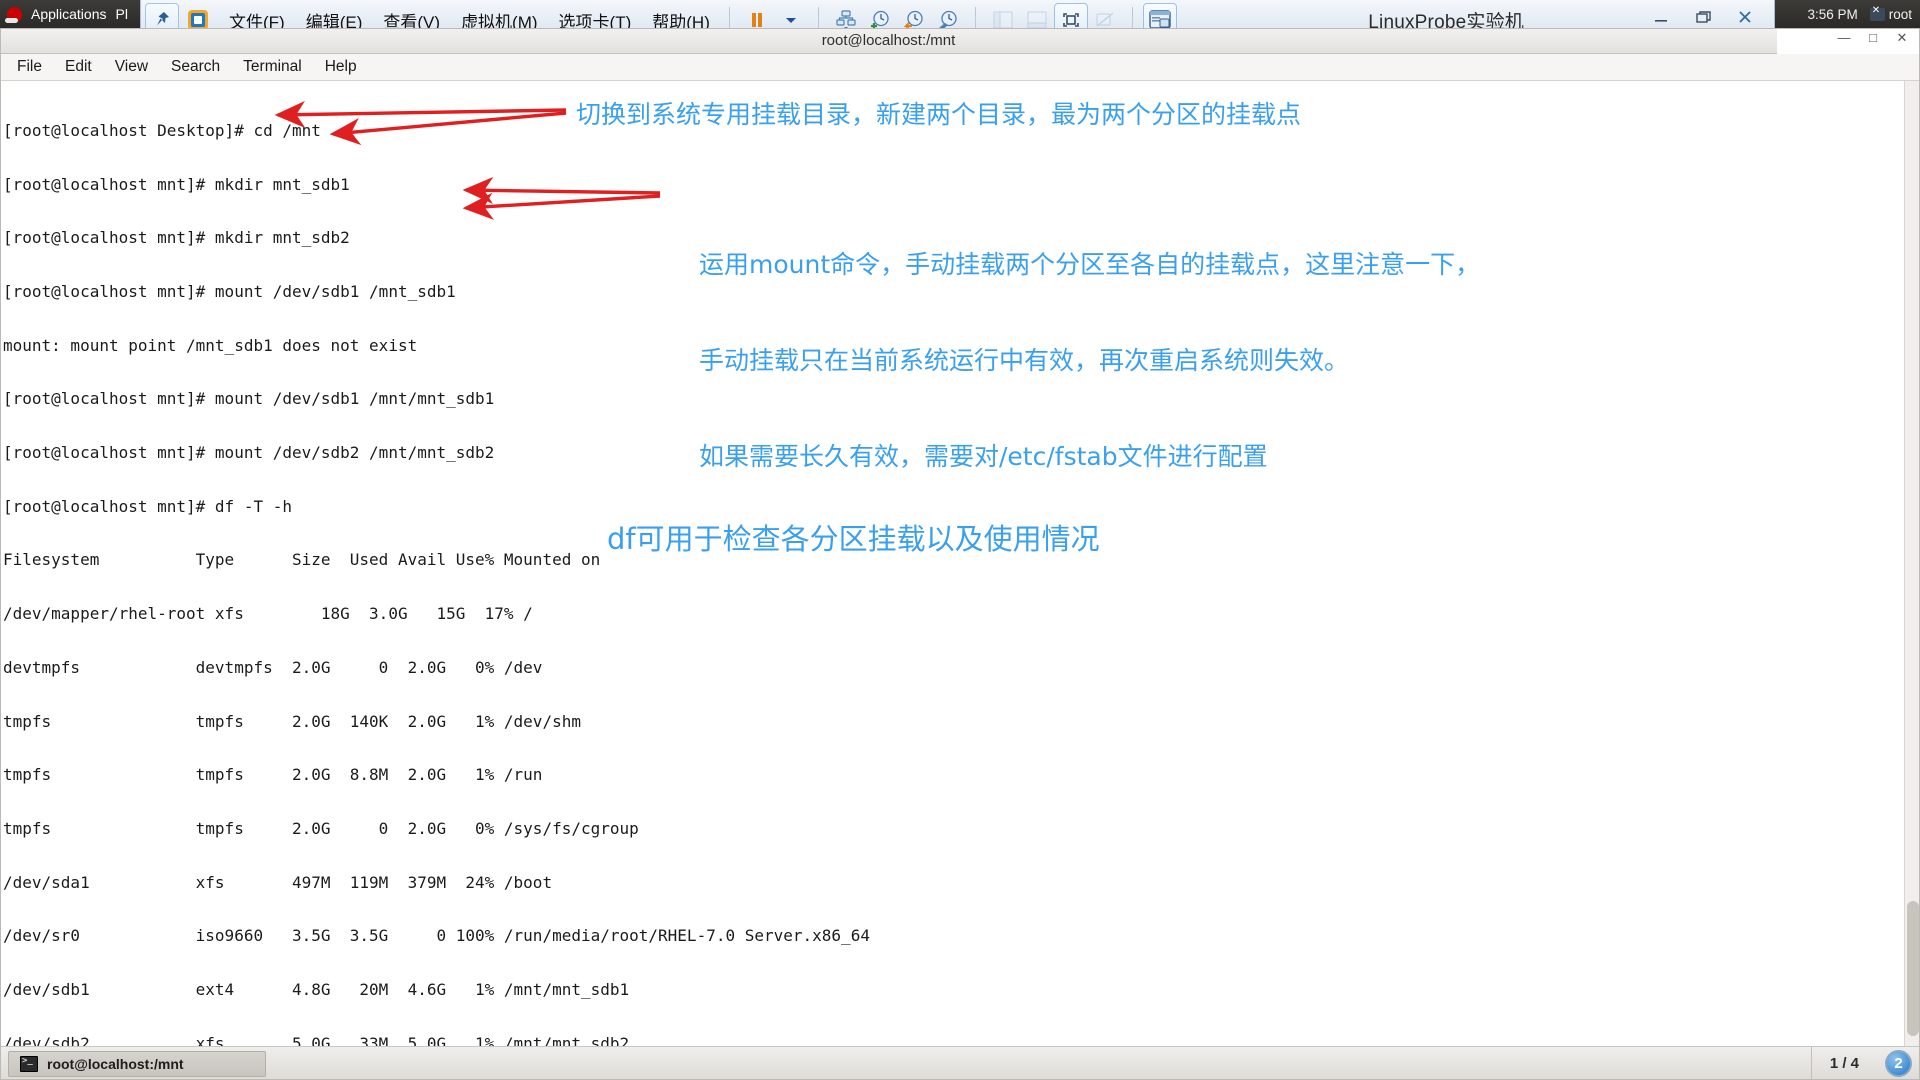 The width and height of the screenshot is (1920, 1080). What do you see at coordinates (853, 539) in the screenshot?
I see `annotation-note-3: df可用于检查各分区挂载以及使用情况` at bounding box center [853, 539].